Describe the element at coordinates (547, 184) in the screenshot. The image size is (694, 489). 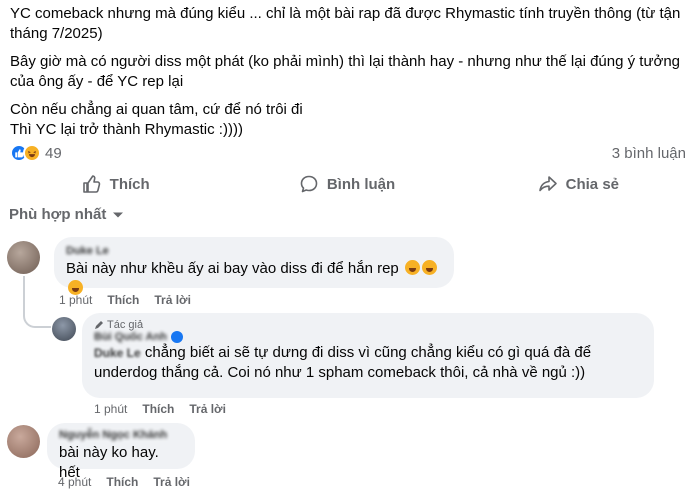
I see `share-arrow-icon` at that location.